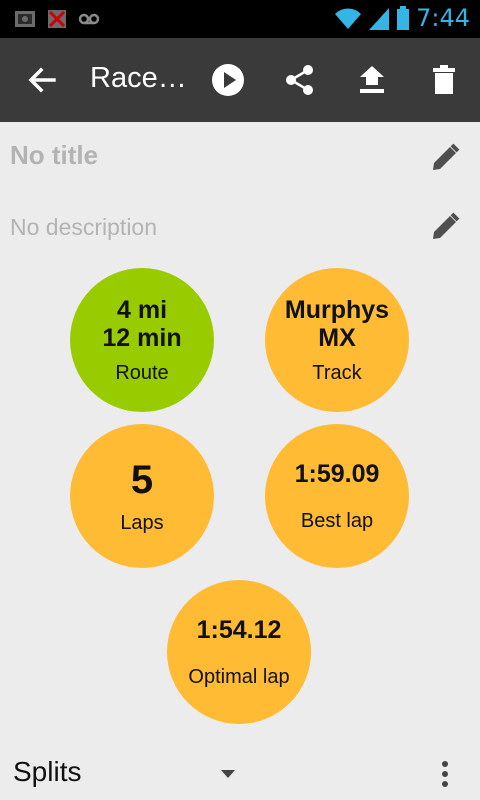 Image resolution: width=480 pixels, height=800 pixels. What do you see at coordinates (47, 771) in the screenshot?
I see `splits-label: Splits` at bounding box center [47, 771].